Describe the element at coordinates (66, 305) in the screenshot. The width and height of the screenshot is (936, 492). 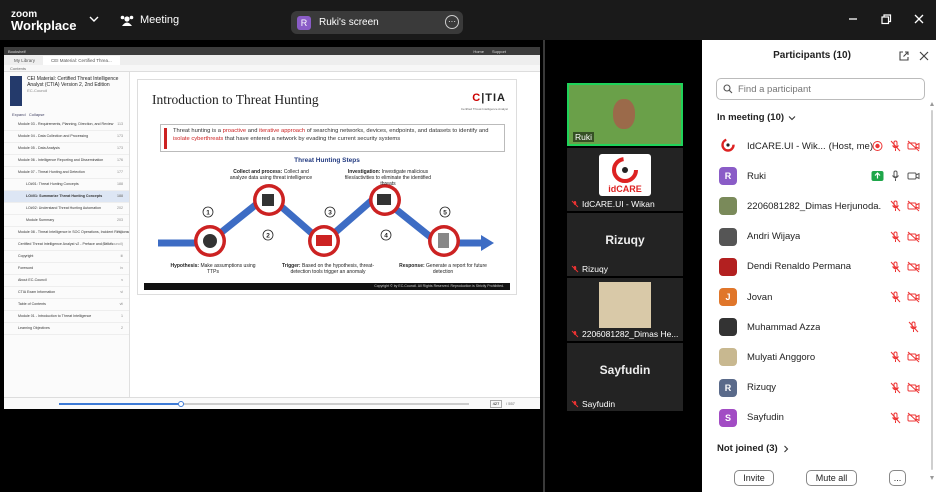
I see `toc-item: Table of Contents vii` at that location.